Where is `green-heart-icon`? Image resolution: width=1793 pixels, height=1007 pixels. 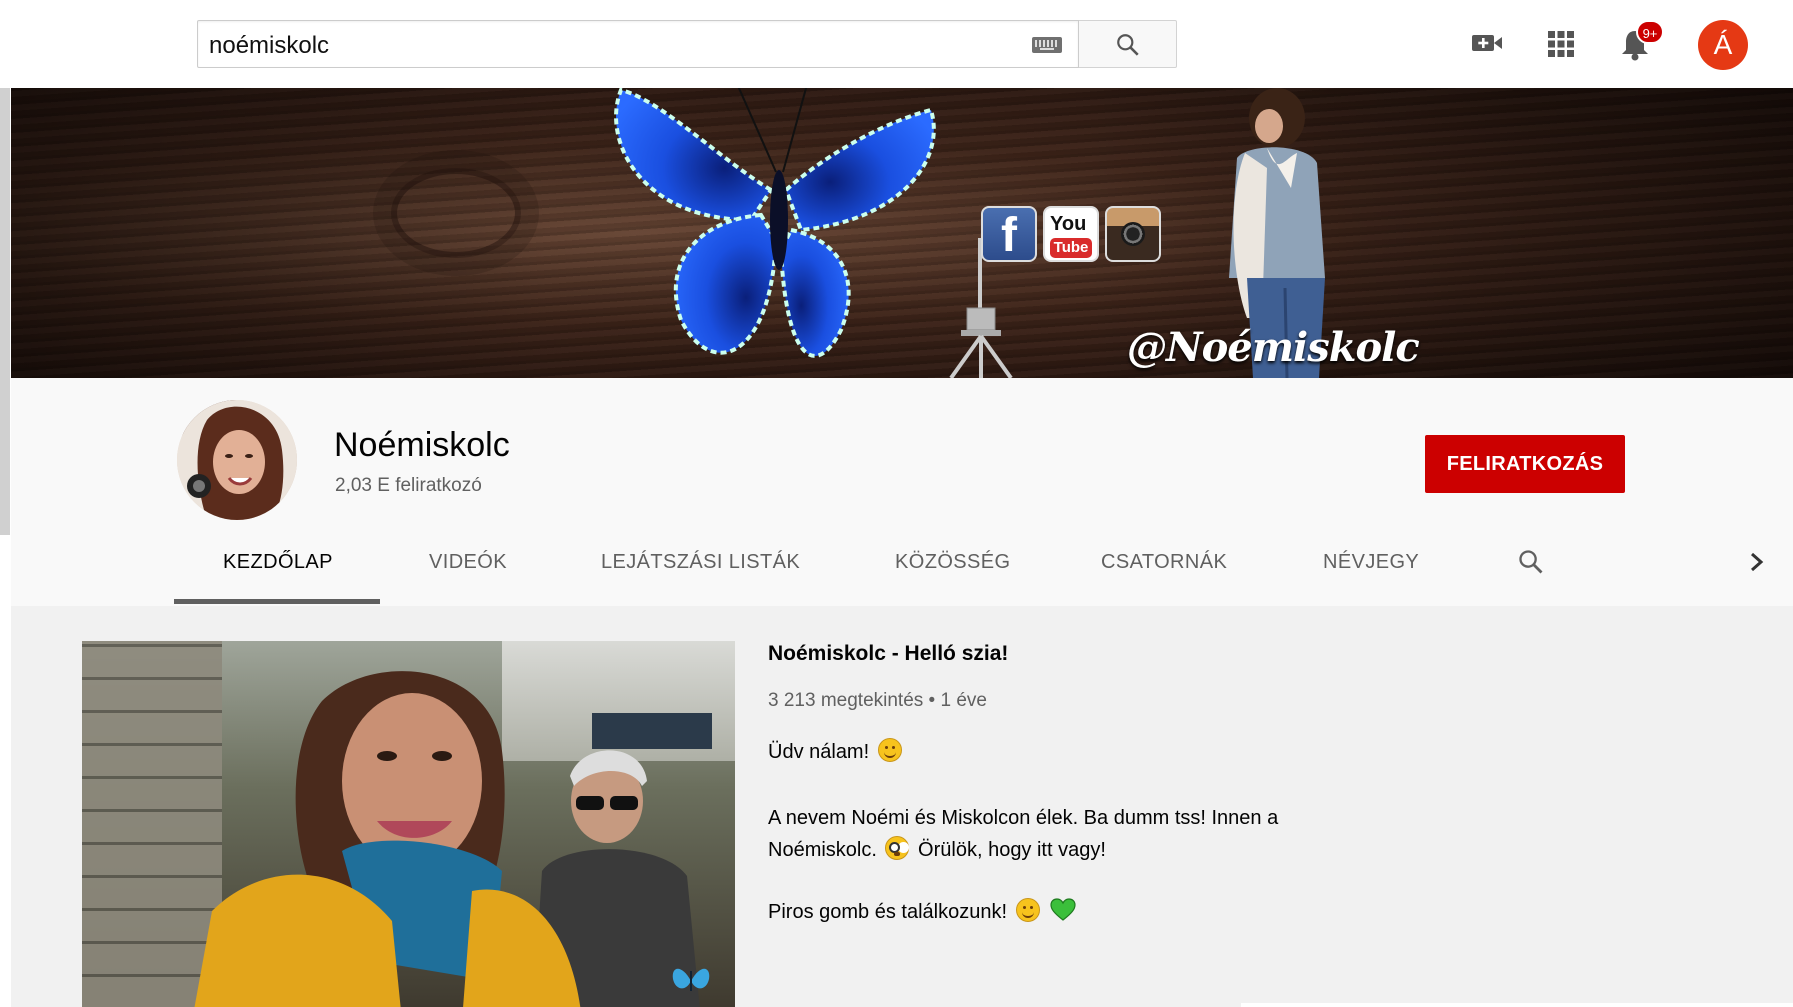 green-heart-icon is located at coordinates (1063, 909).